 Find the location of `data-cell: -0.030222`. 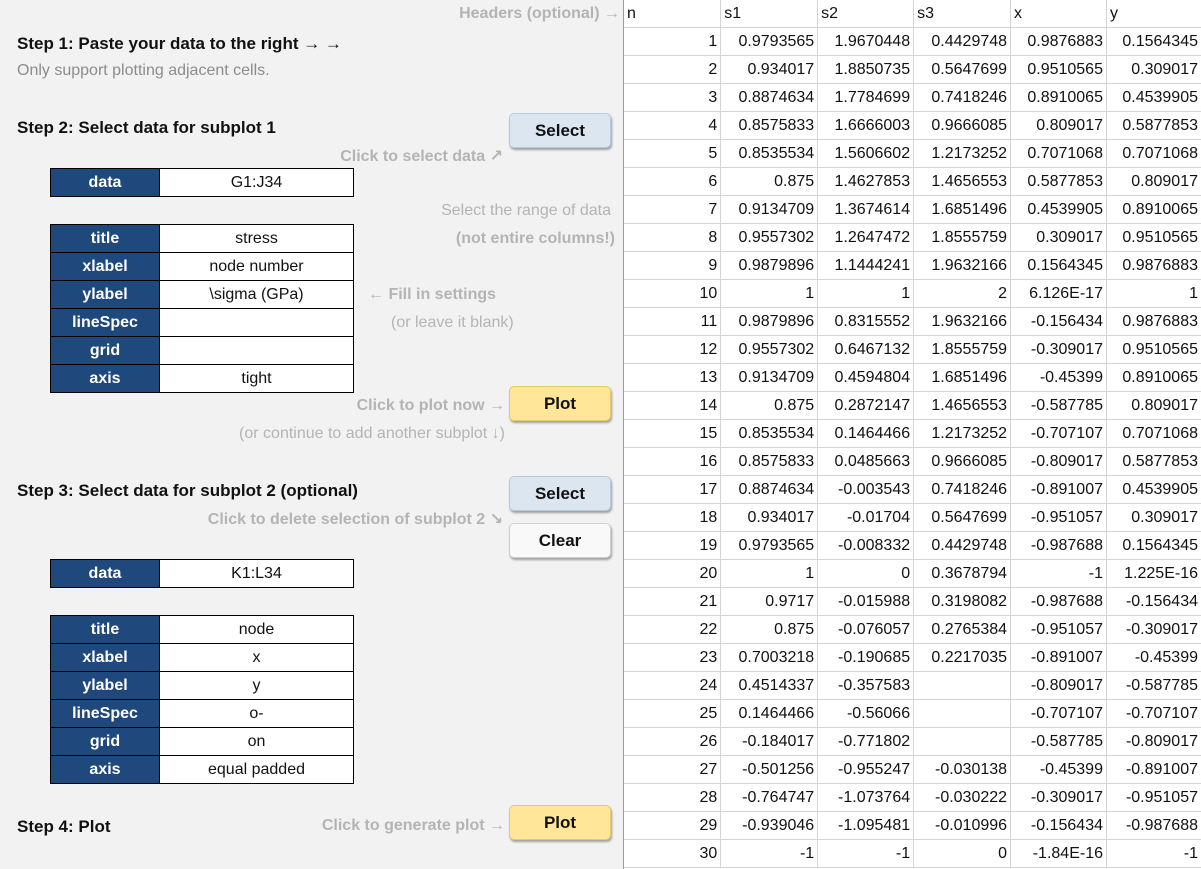

data-cell: -0.030222 is located at coordinates (962, 797).